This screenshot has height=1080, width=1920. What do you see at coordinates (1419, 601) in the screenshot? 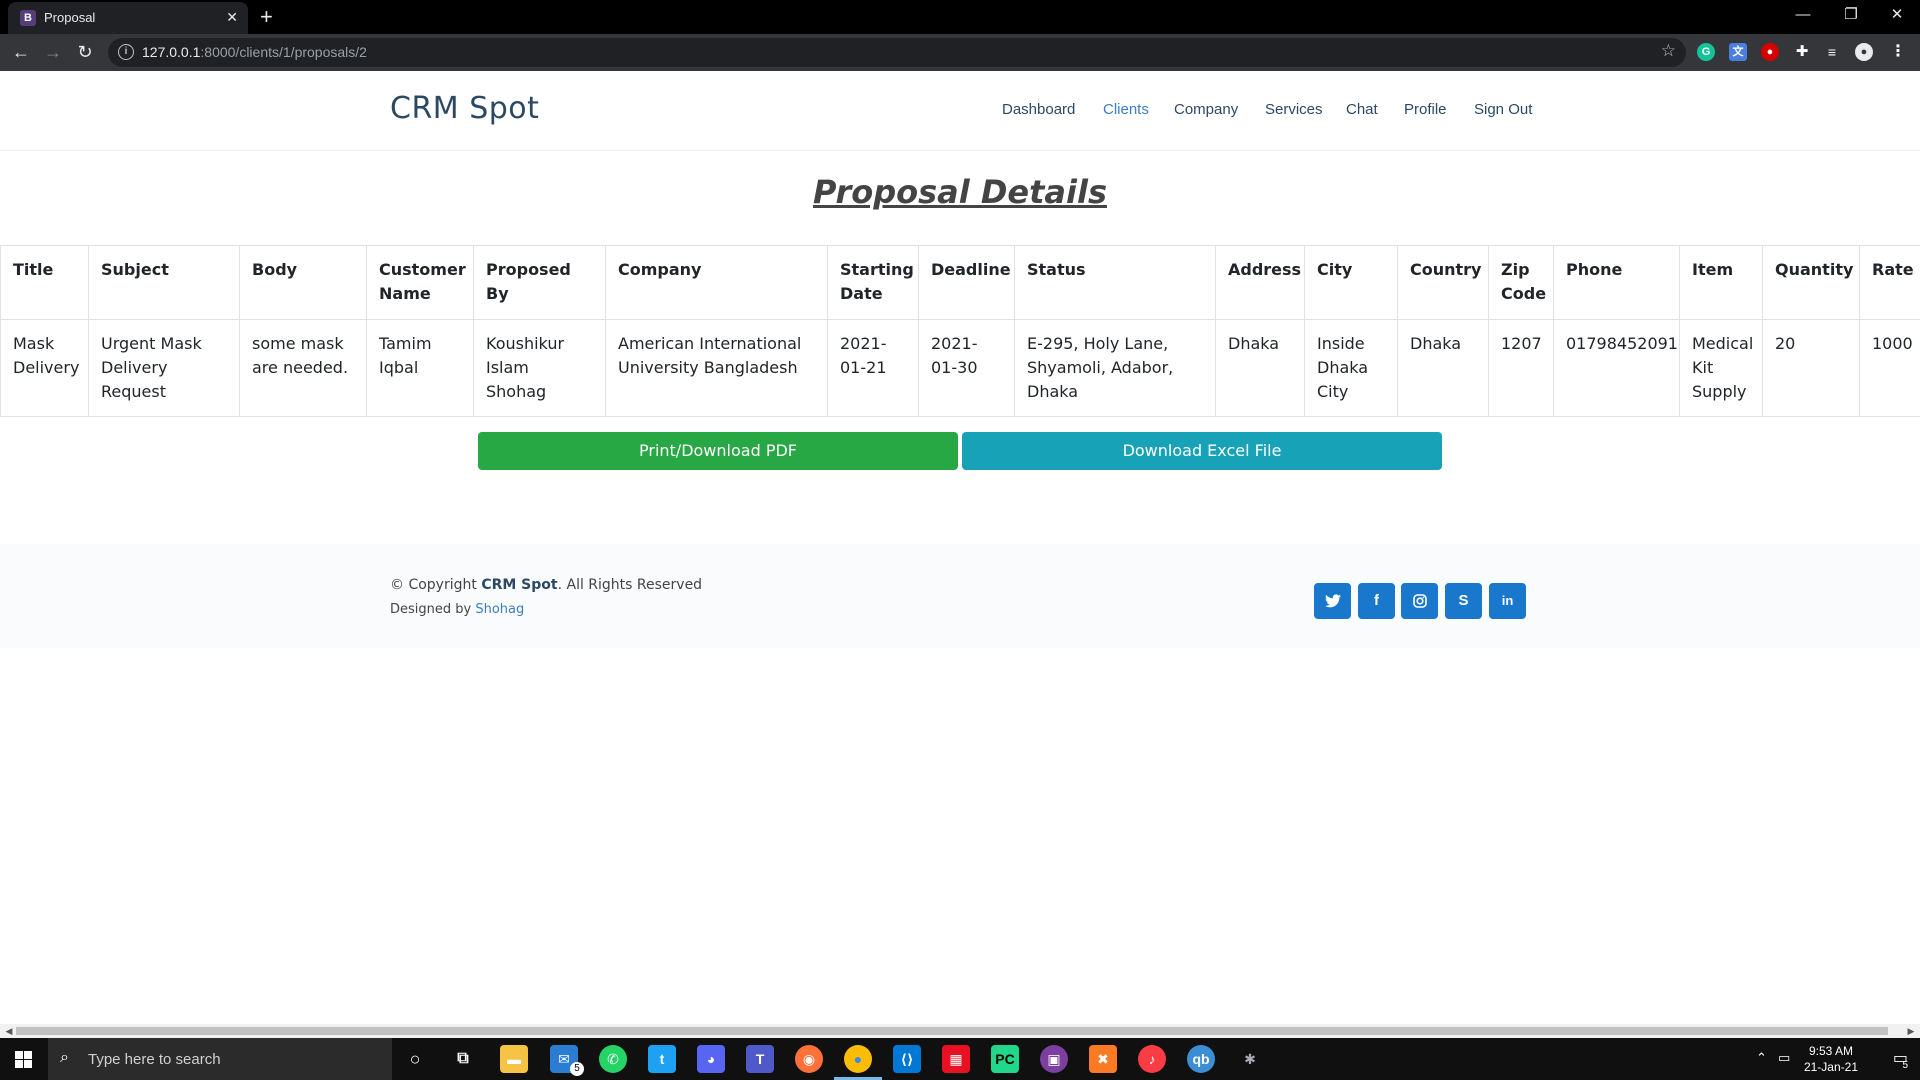
I see `instagram-icon` at bounding box center [1419, 601].